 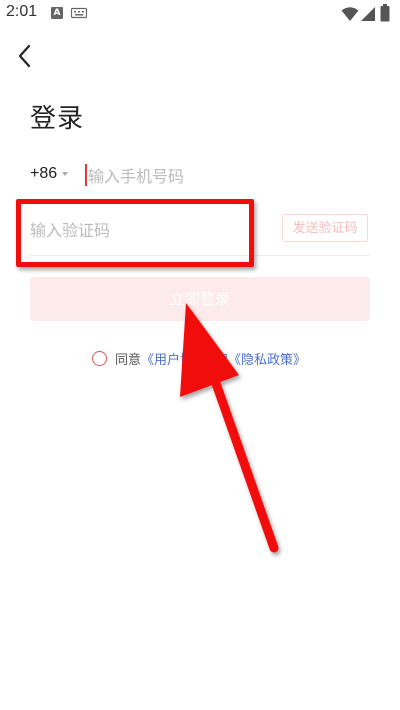 What do you see at coordinates (385, 13) in the screenshot?
I see `battery-icon` at bounding box center [385, 13].